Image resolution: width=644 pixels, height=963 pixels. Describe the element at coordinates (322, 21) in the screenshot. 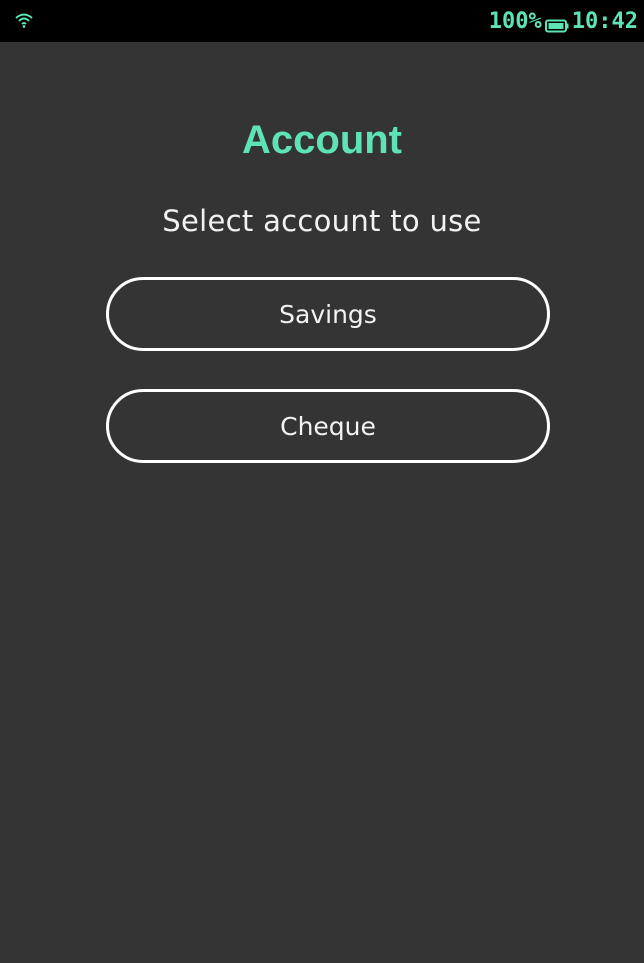

I see `status-bar: 100% 10:42` at that location.